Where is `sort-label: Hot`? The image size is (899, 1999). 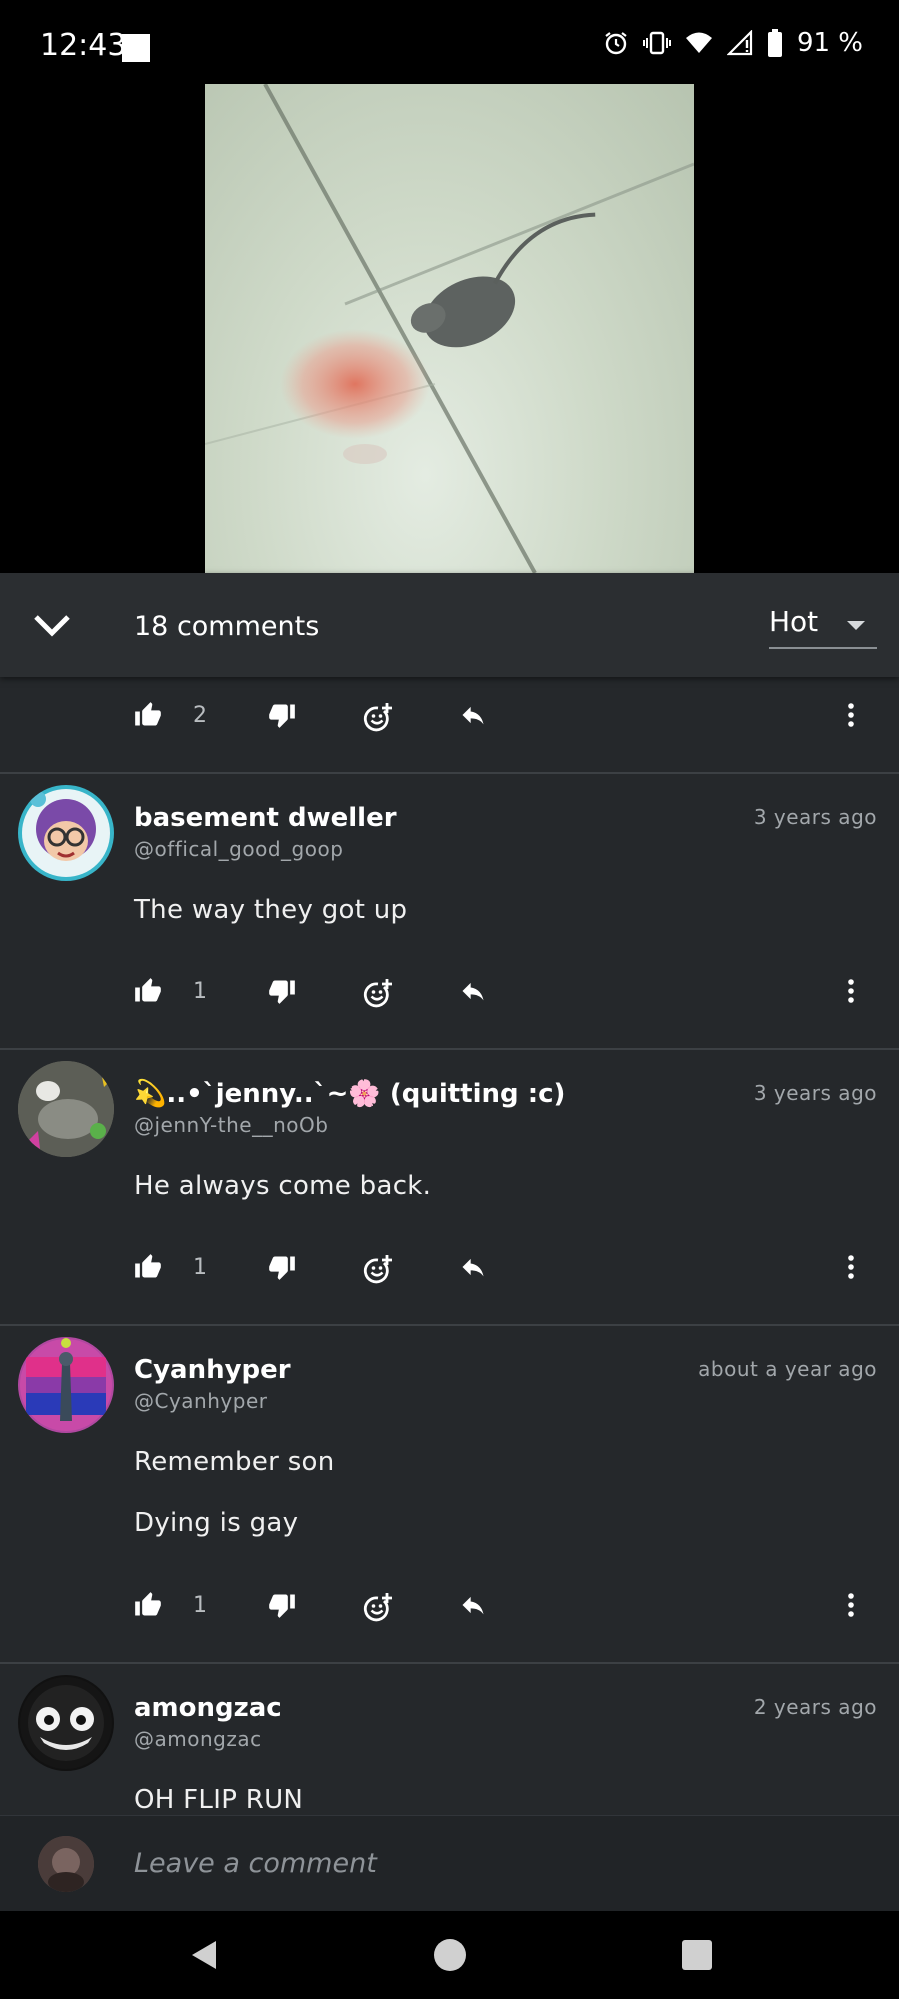 sort-label: Hot is located at coordinates (794, 621).